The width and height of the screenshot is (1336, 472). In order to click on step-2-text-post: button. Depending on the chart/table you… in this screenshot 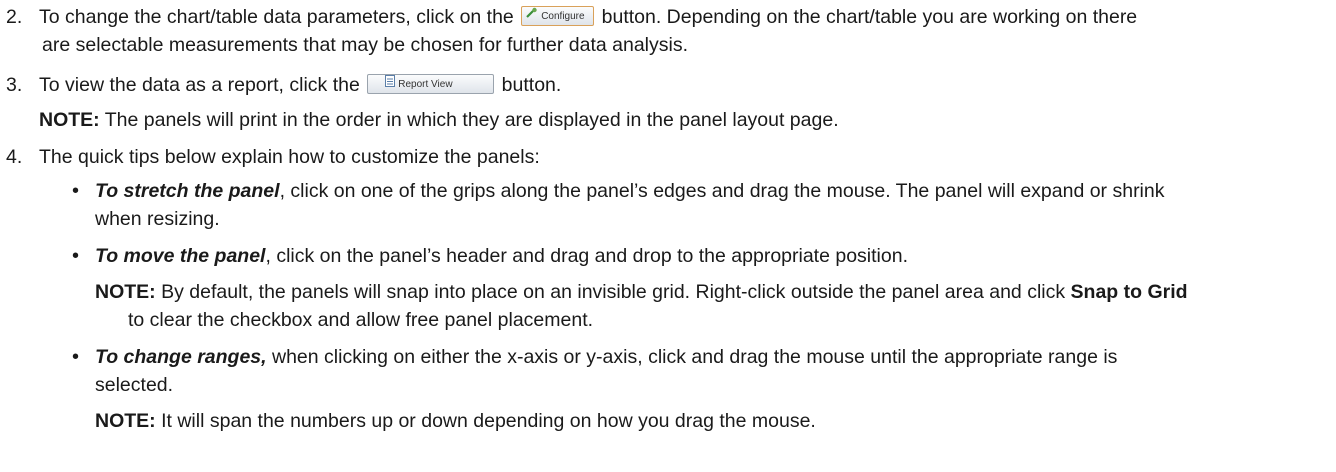, I will do `click(869, 17)`.